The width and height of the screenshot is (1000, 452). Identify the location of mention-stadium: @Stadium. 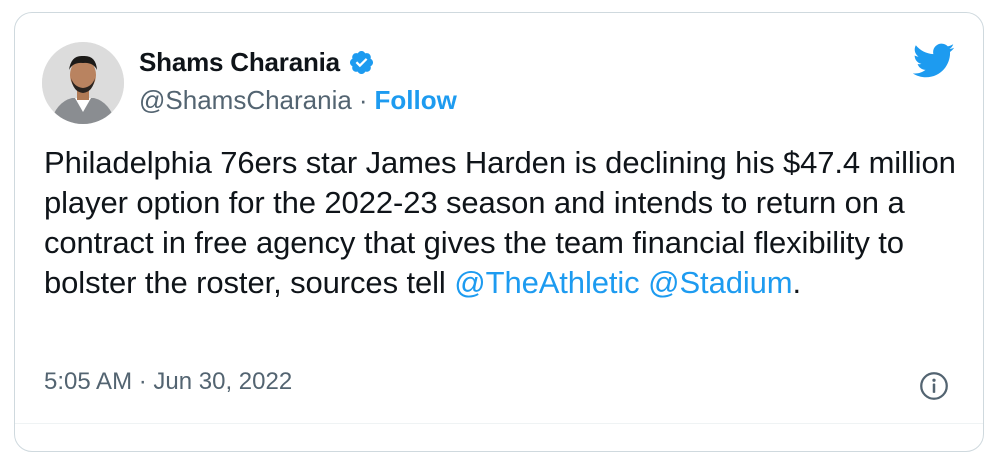
(720, 282).